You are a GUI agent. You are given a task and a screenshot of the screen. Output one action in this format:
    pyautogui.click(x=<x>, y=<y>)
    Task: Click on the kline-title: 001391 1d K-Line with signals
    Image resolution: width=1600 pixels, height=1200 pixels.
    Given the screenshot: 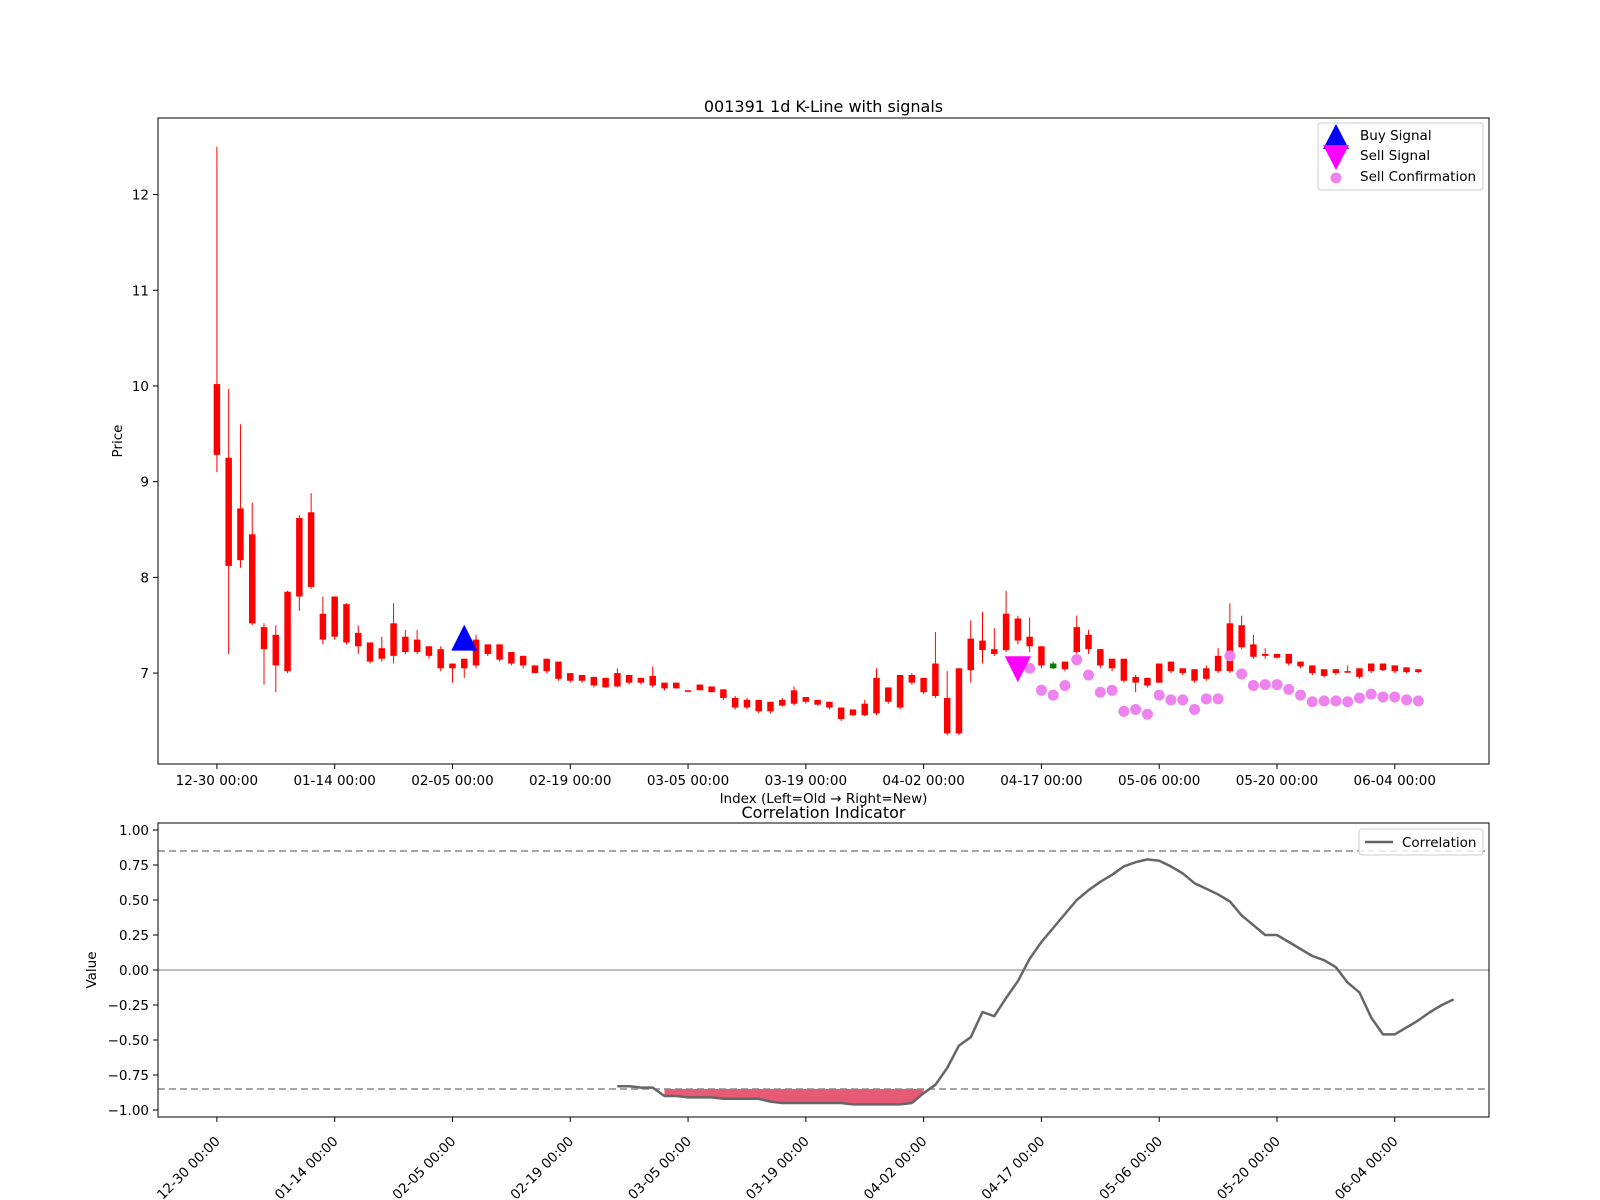 What is the action you would take?
    pyautogui.click(x=823, y=106)
    